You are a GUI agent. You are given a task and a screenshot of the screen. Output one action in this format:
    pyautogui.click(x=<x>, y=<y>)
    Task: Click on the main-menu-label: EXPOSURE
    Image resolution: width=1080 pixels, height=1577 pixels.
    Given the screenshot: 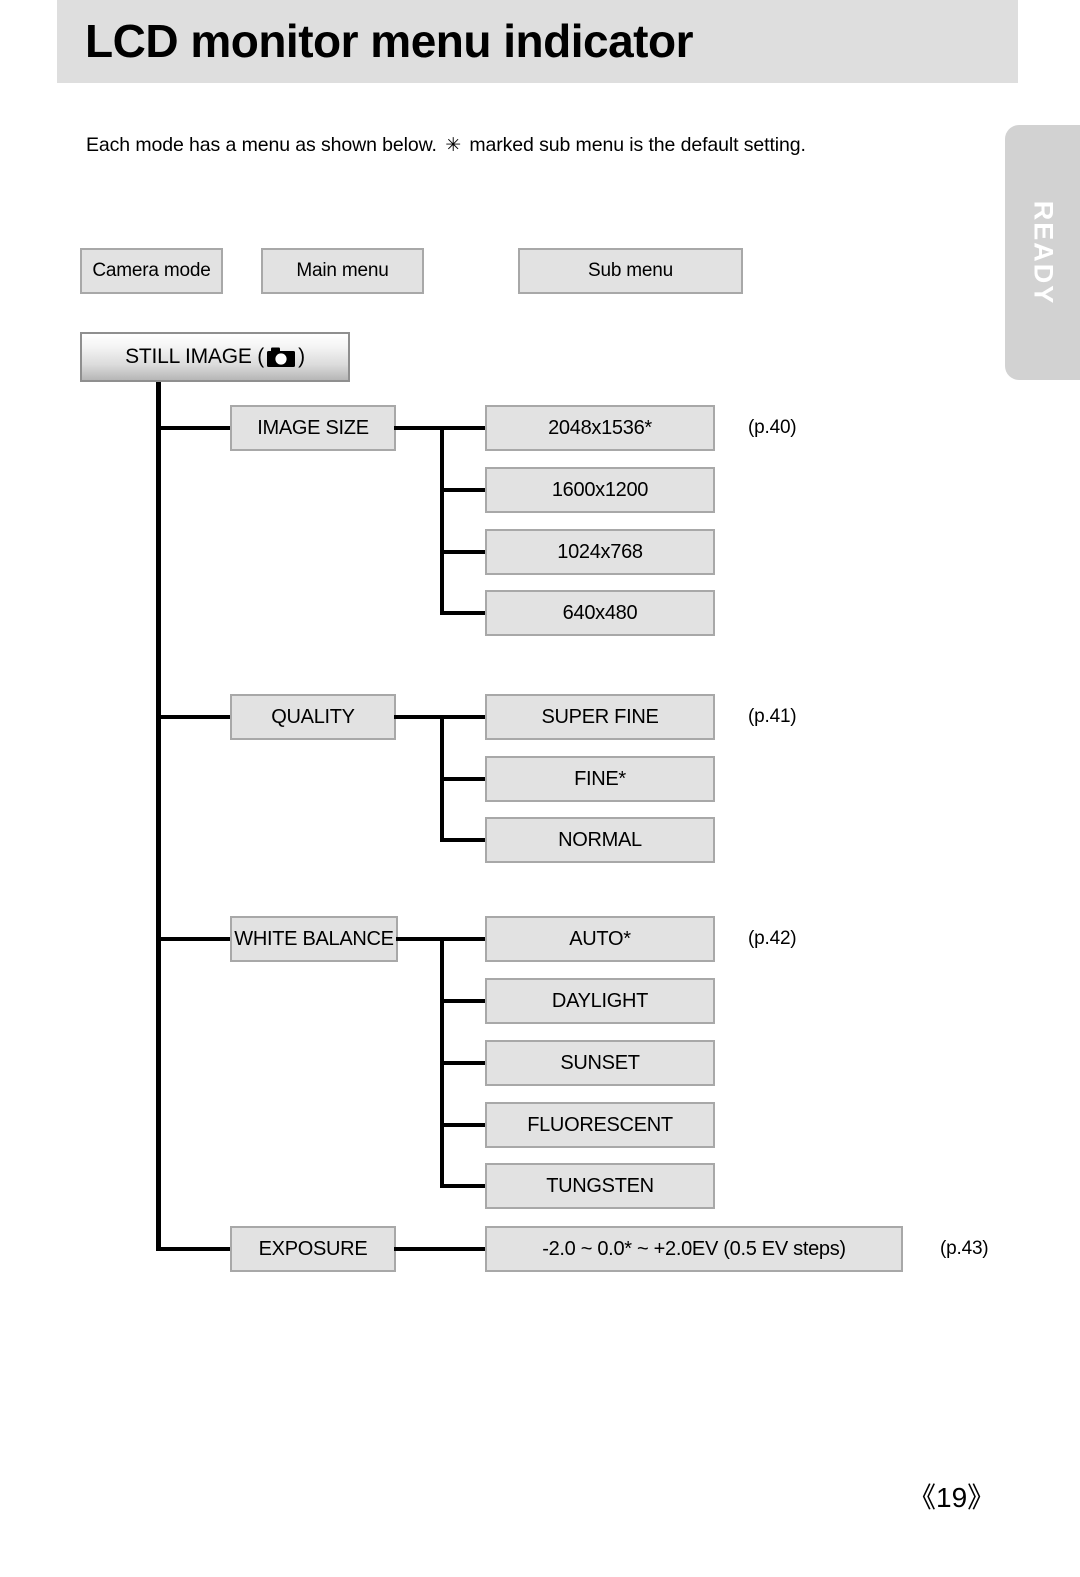 What is the action you would take?
    pyautogui.click(x=313, y=1248)
    